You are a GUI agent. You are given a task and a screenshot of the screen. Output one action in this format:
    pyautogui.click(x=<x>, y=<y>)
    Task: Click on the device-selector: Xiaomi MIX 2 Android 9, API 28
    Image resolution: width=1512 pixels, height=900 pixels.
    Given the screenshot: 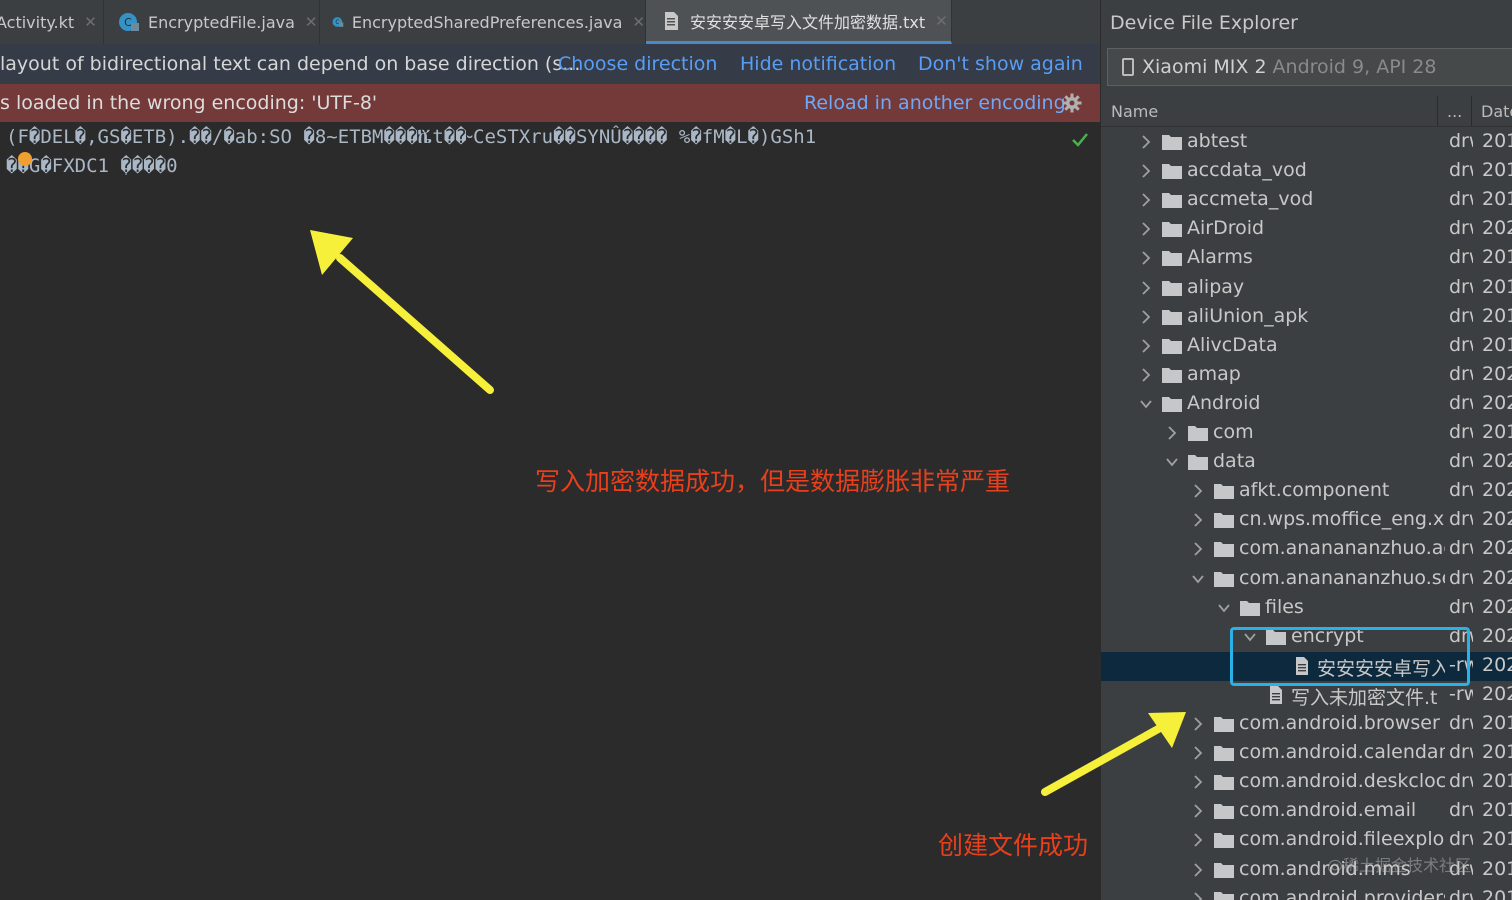 What is the action you would take?
    pyautogui.click(x=1309, y=67)
    